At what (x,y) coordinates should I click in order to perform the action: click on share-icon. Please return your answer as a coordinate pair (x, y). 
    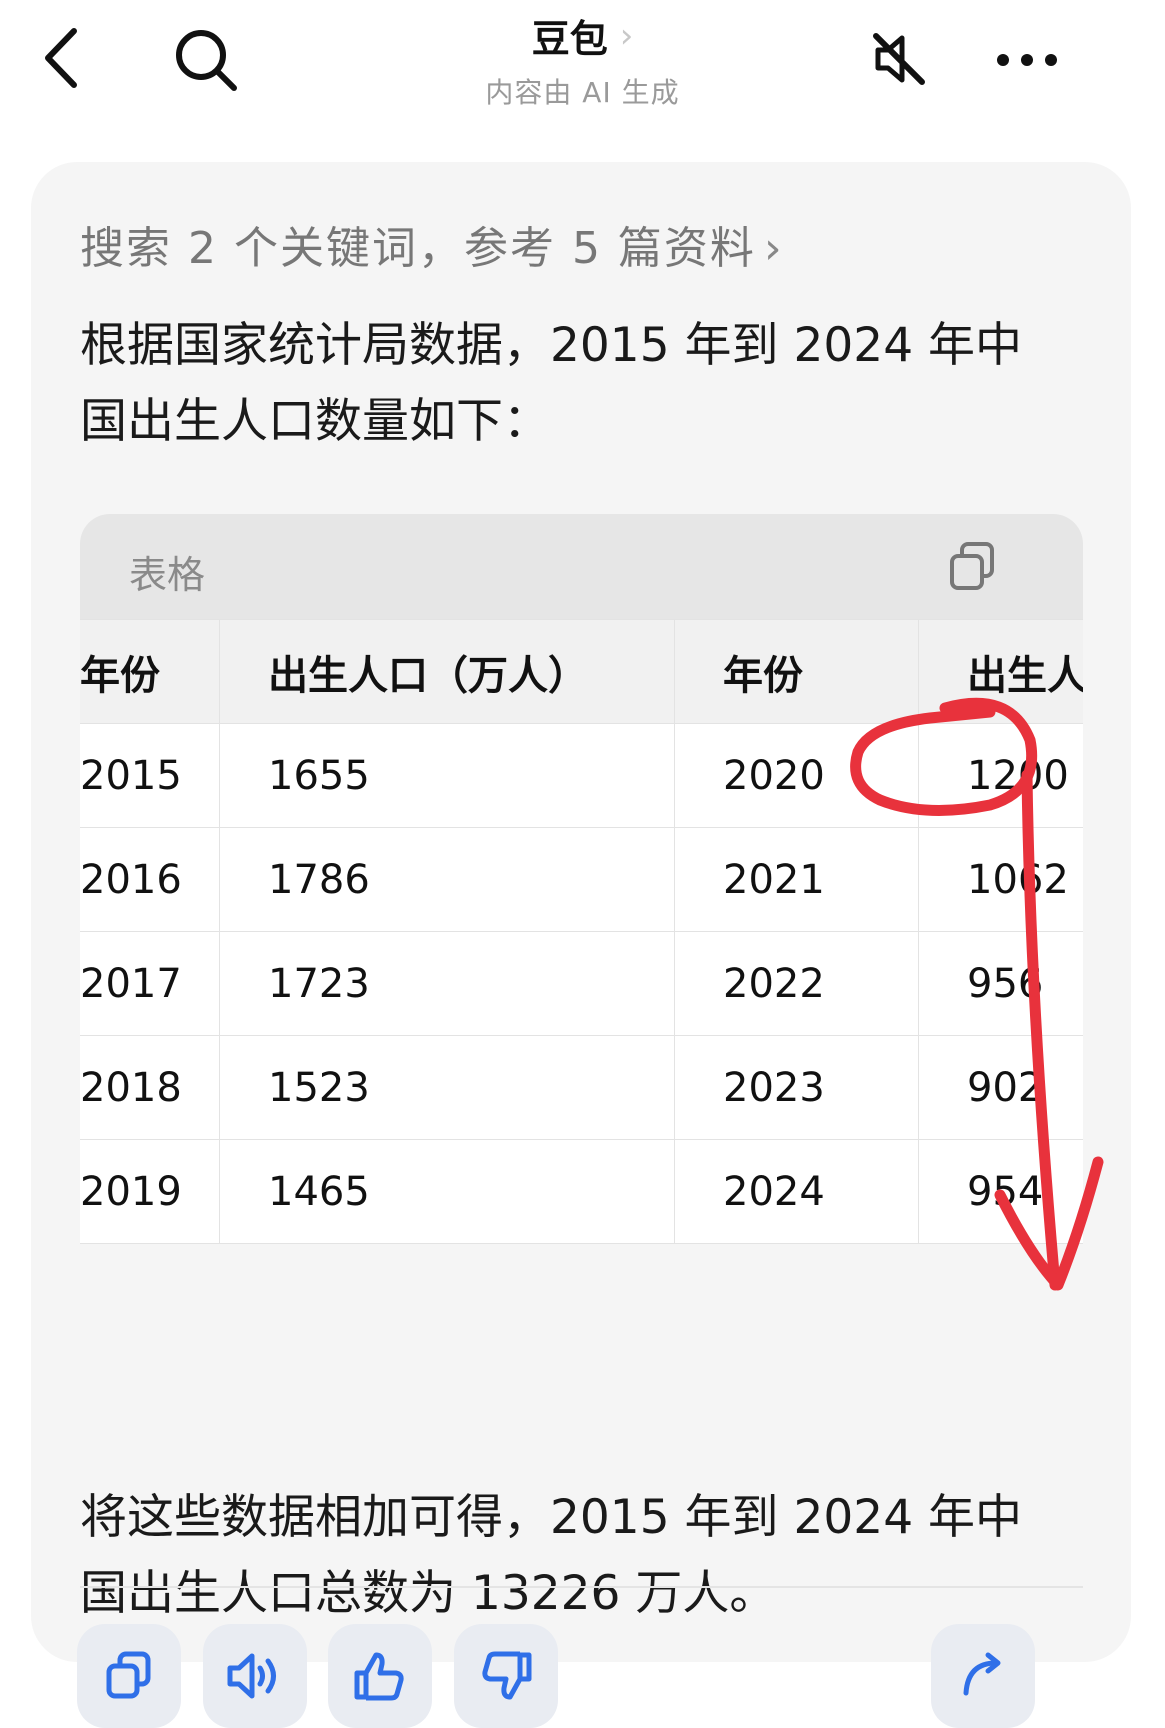
    Looking at the image, I should click on (982, 1674).